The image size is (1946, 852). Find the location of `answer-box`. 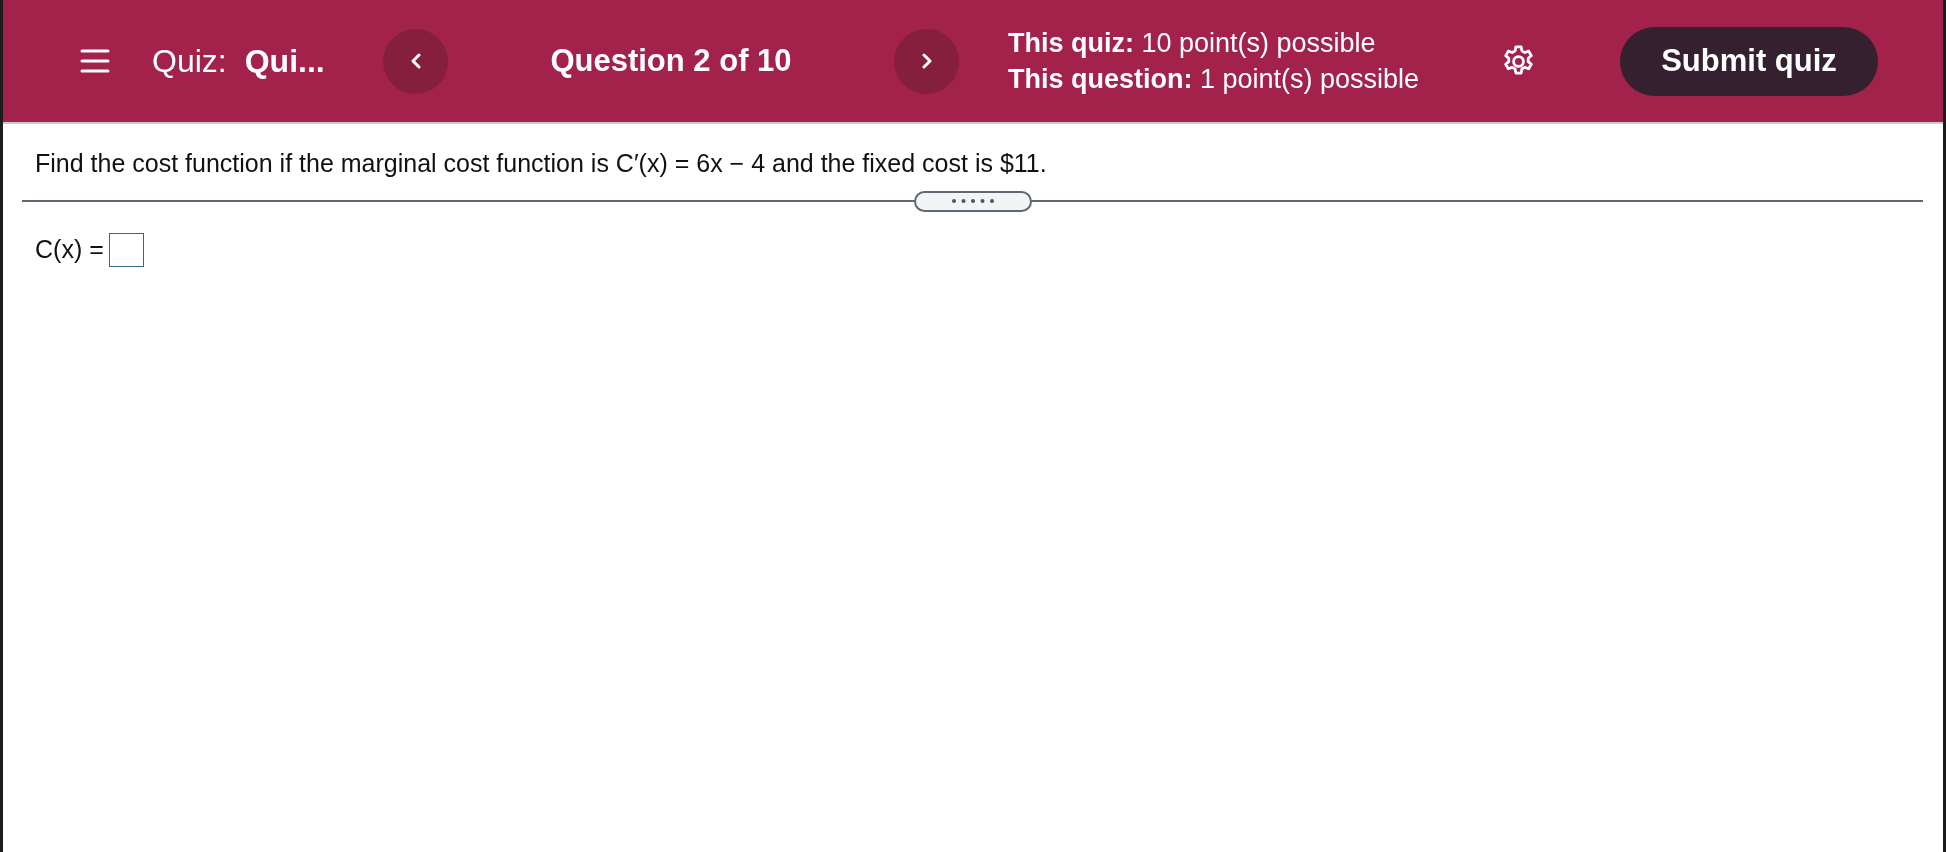

answer-box is located at coordinates (126, 249).